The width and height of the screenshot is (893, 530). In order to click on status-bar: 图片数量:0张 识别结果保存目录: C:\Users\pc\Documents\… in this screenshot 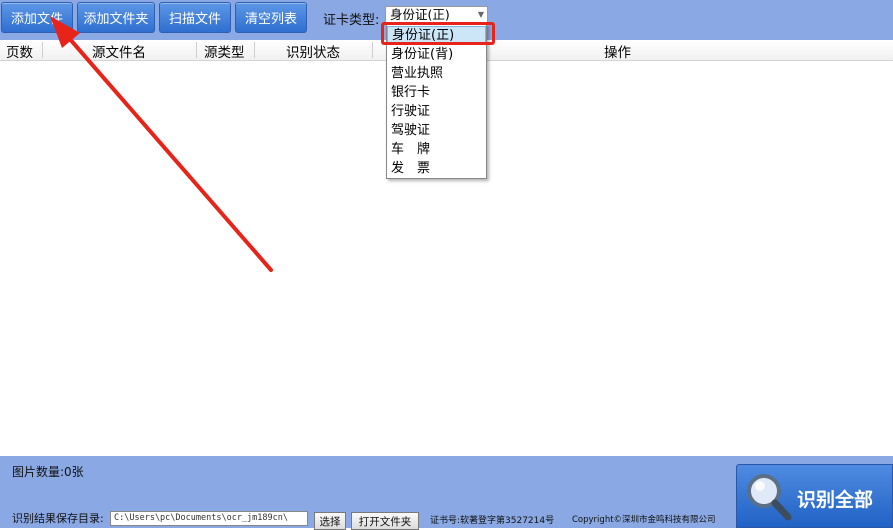, I will do `click(446, 493)`.